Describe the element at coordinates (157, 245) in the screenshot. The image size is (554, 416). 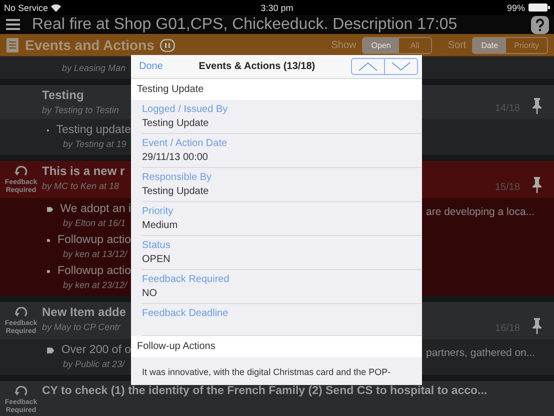
I see `field-label: Status` at that location.